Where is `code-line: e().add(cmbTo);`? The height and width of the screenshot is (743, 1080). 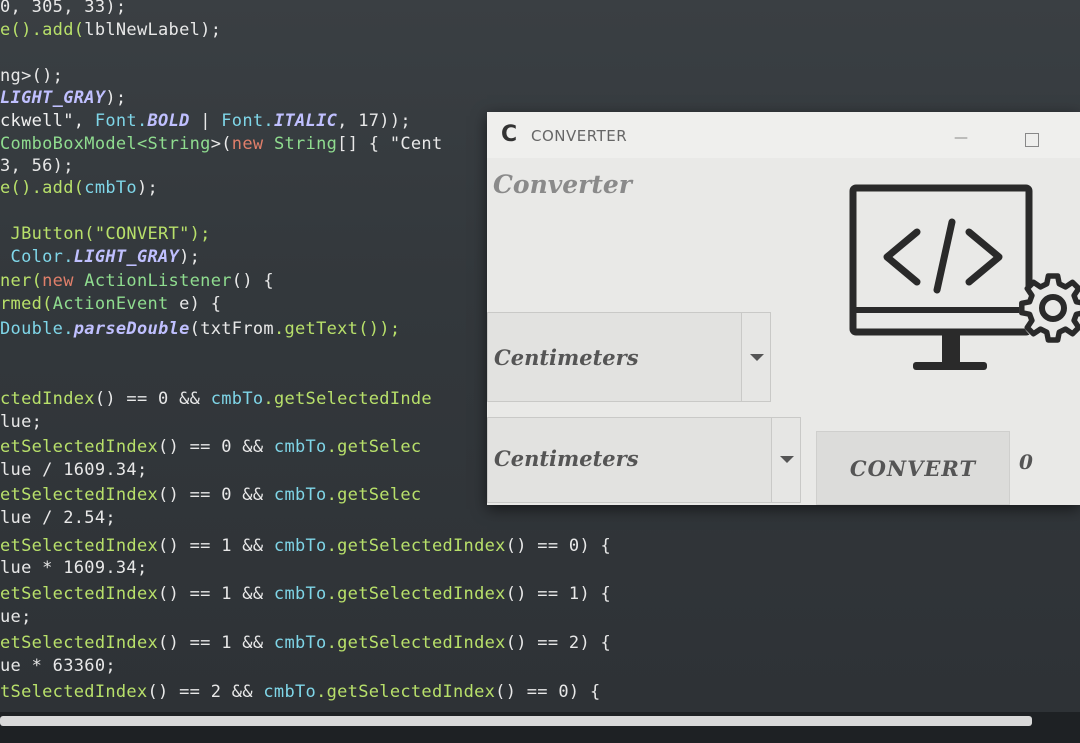
code-line: e().add(cmbTo); is located at coordinates (79, 188).